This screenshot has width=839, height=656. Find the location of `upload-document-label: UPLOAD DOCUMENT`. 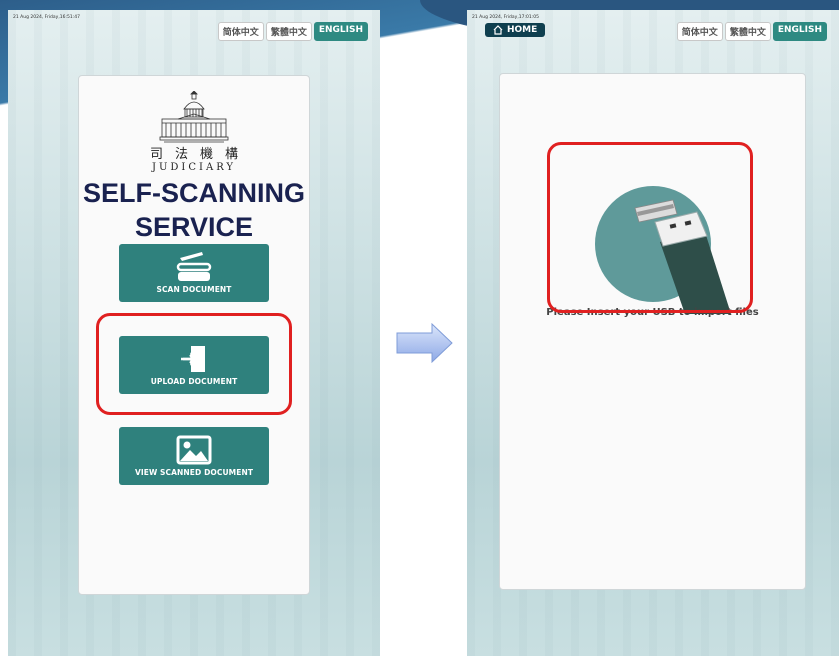

upload-document-label: UPLOAD DOCUMENT is located at coordinates (194, 381).